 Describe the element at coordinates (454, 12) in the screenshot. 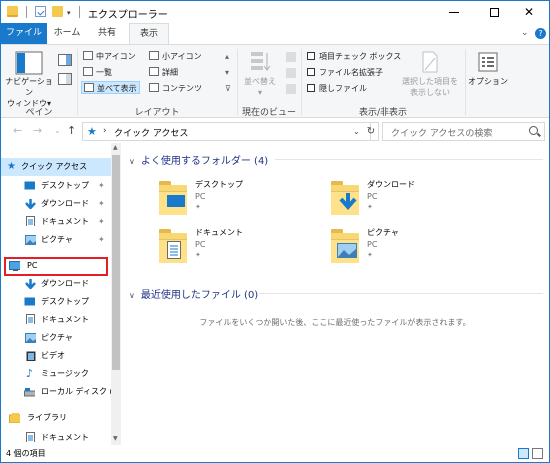

I see `minimize-button` at that location.